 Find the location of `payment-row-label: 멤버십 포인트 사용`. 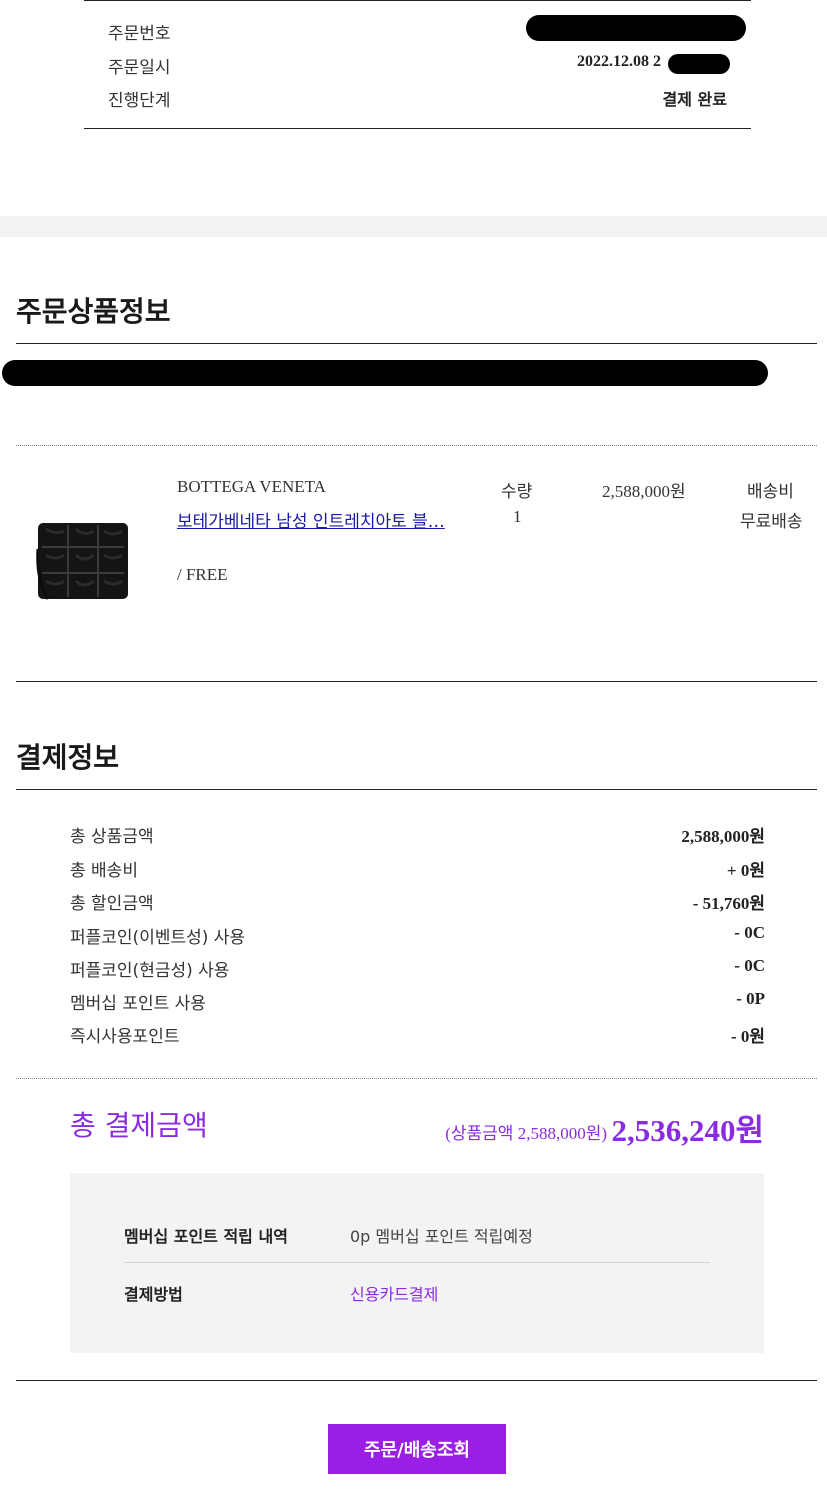

payment-row-label: 멤버십 포인트 사용 is located at coordinates (138, 1004).